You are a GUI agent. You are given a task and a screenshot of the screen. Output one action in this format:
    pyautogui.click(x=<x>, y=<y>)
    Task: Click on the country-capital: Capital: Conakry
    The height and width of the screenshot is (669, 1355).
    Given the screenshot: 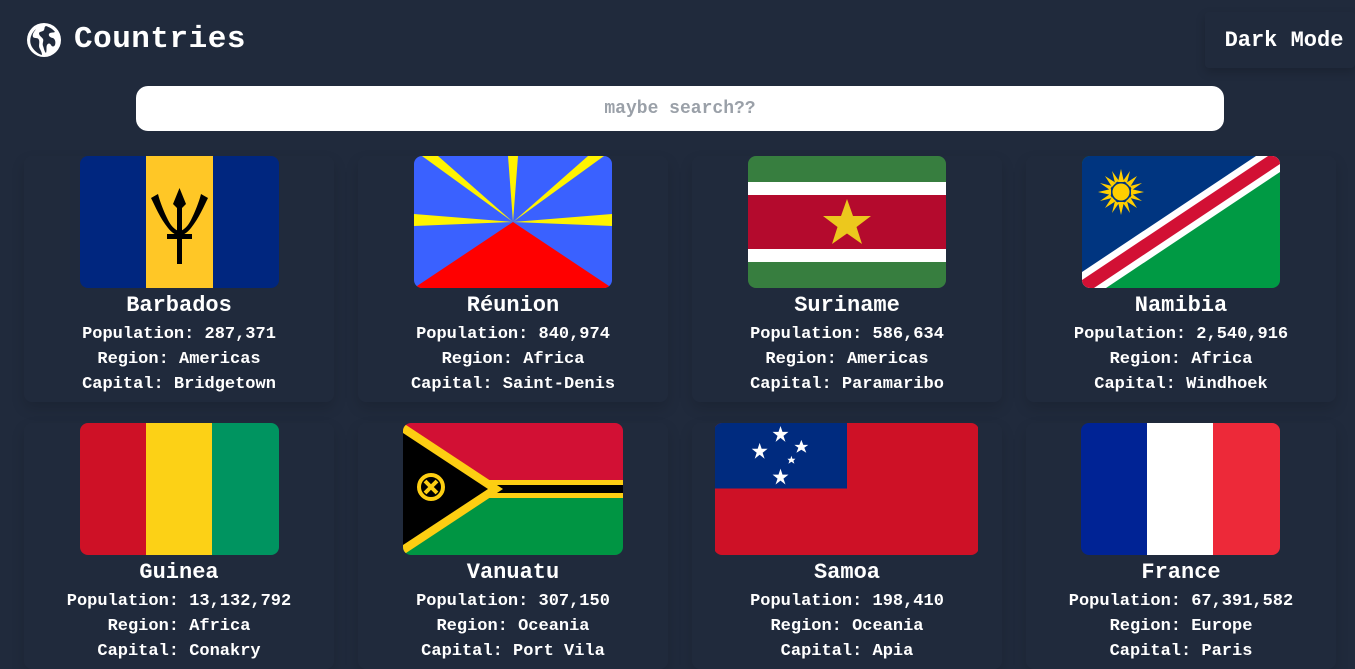 What is the action you would take?
    pyautogui.click(x=179, y=651)
    